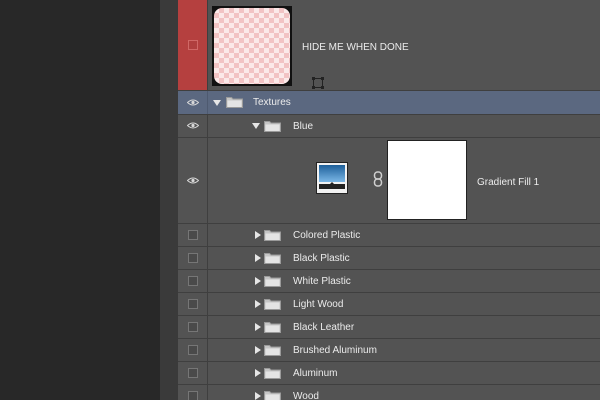 The width and height of the screenshot is (600, 400). What do you see at coordinates (323, 327) in the screenshot?
I see `group-name: Black Leather` at bounding box center [323, 327].